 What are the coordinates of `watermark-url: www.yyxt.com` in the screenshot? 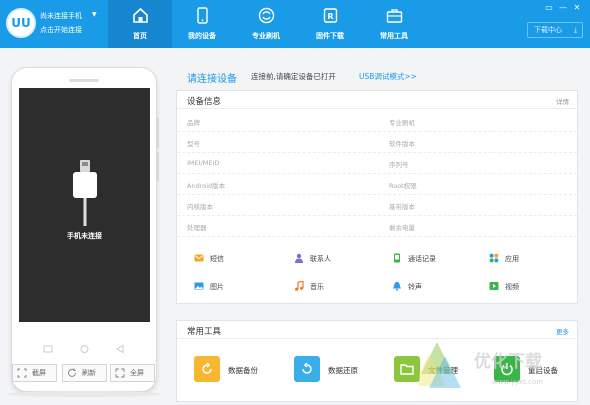 It's located at (518, 382).